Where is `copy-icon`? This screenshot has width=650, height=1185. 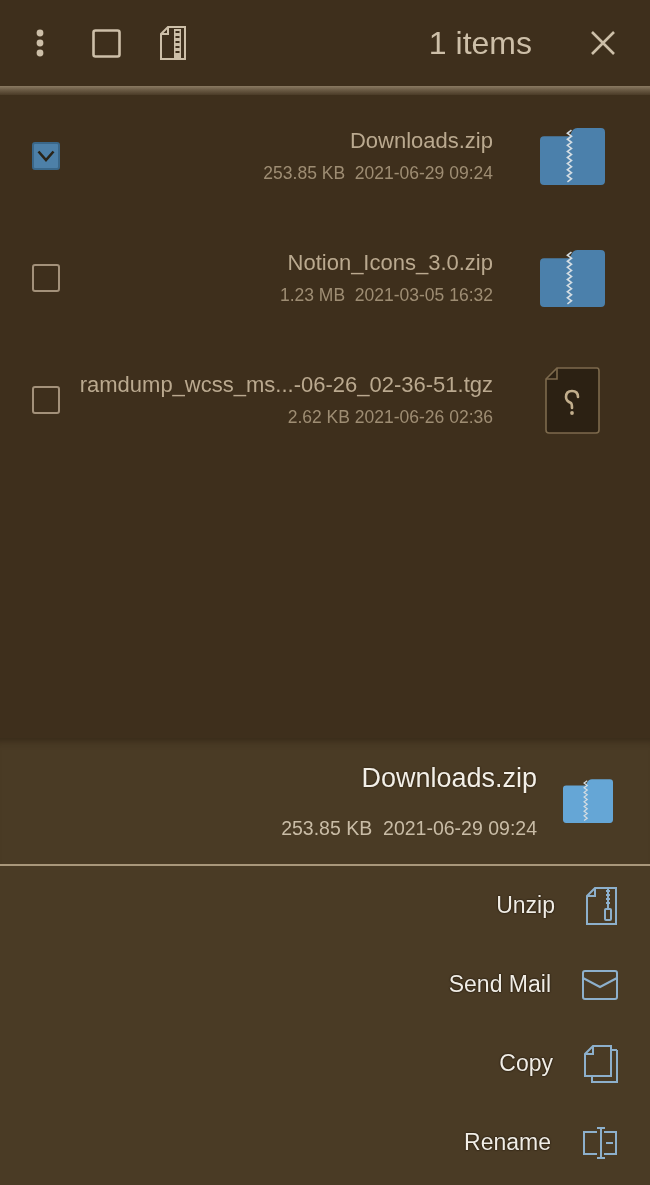 copy-icon is located at coordinates (601, 1063).